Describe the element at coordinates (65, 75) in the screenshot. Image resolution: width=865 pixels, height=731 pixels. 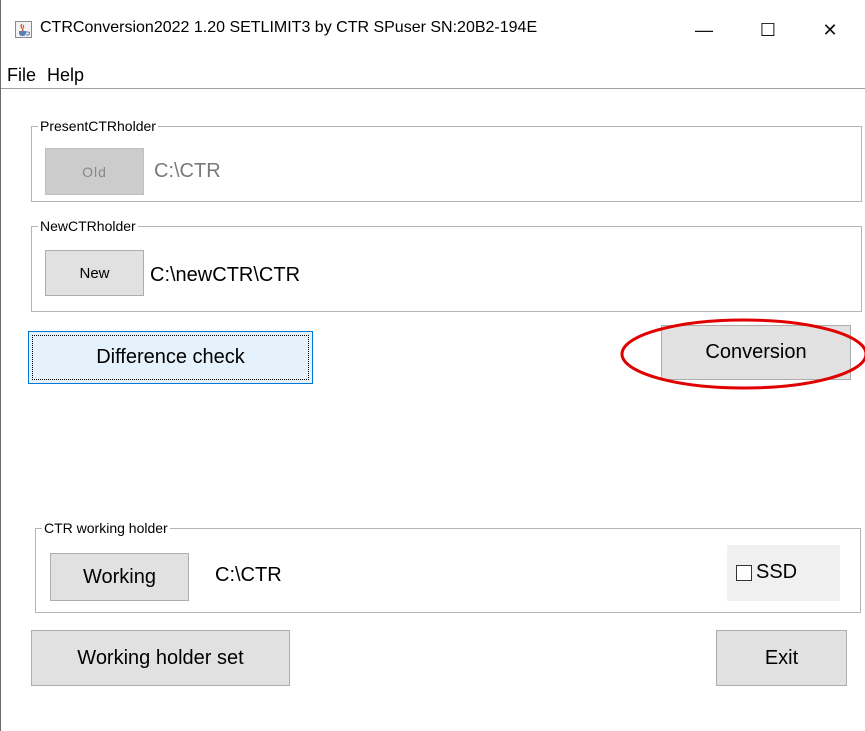
I see `menu-help: Help` at that location.